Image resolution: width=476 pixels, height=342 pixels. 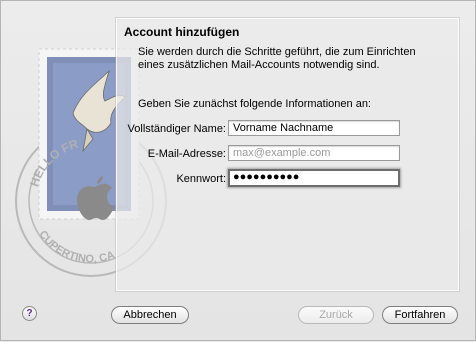 What do you see at coordinates (29, 313) in the screenshot?
I see `help-button: ?` at bounding box center [29, 313].